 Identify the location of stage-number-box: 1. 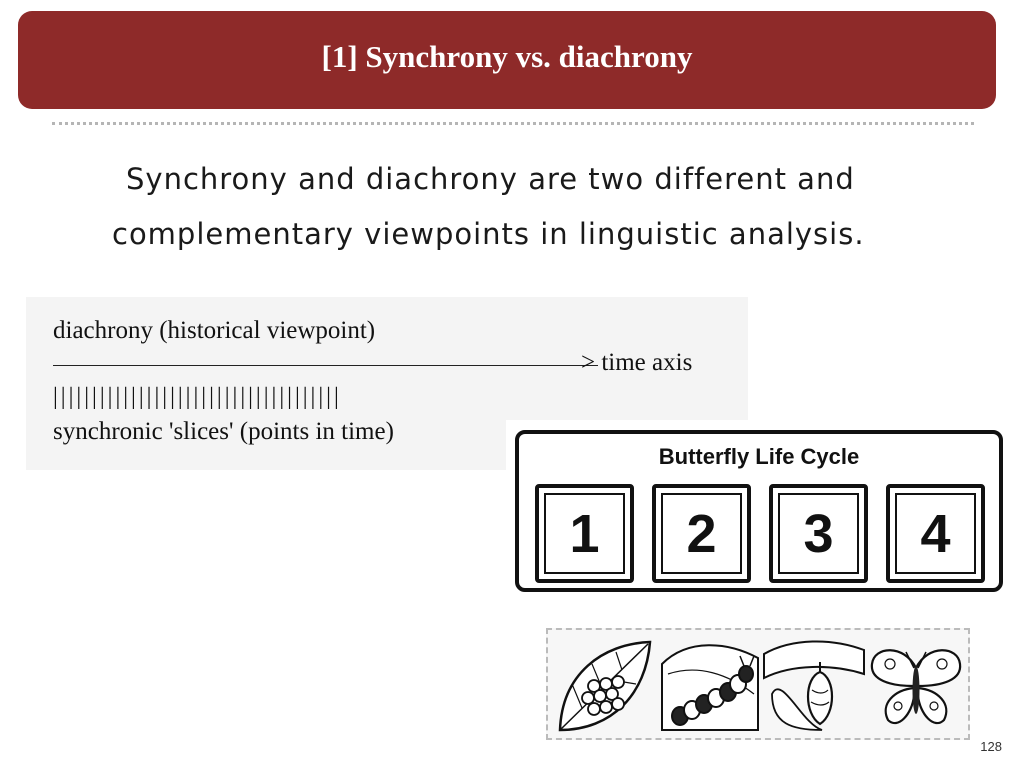
(584, 533).